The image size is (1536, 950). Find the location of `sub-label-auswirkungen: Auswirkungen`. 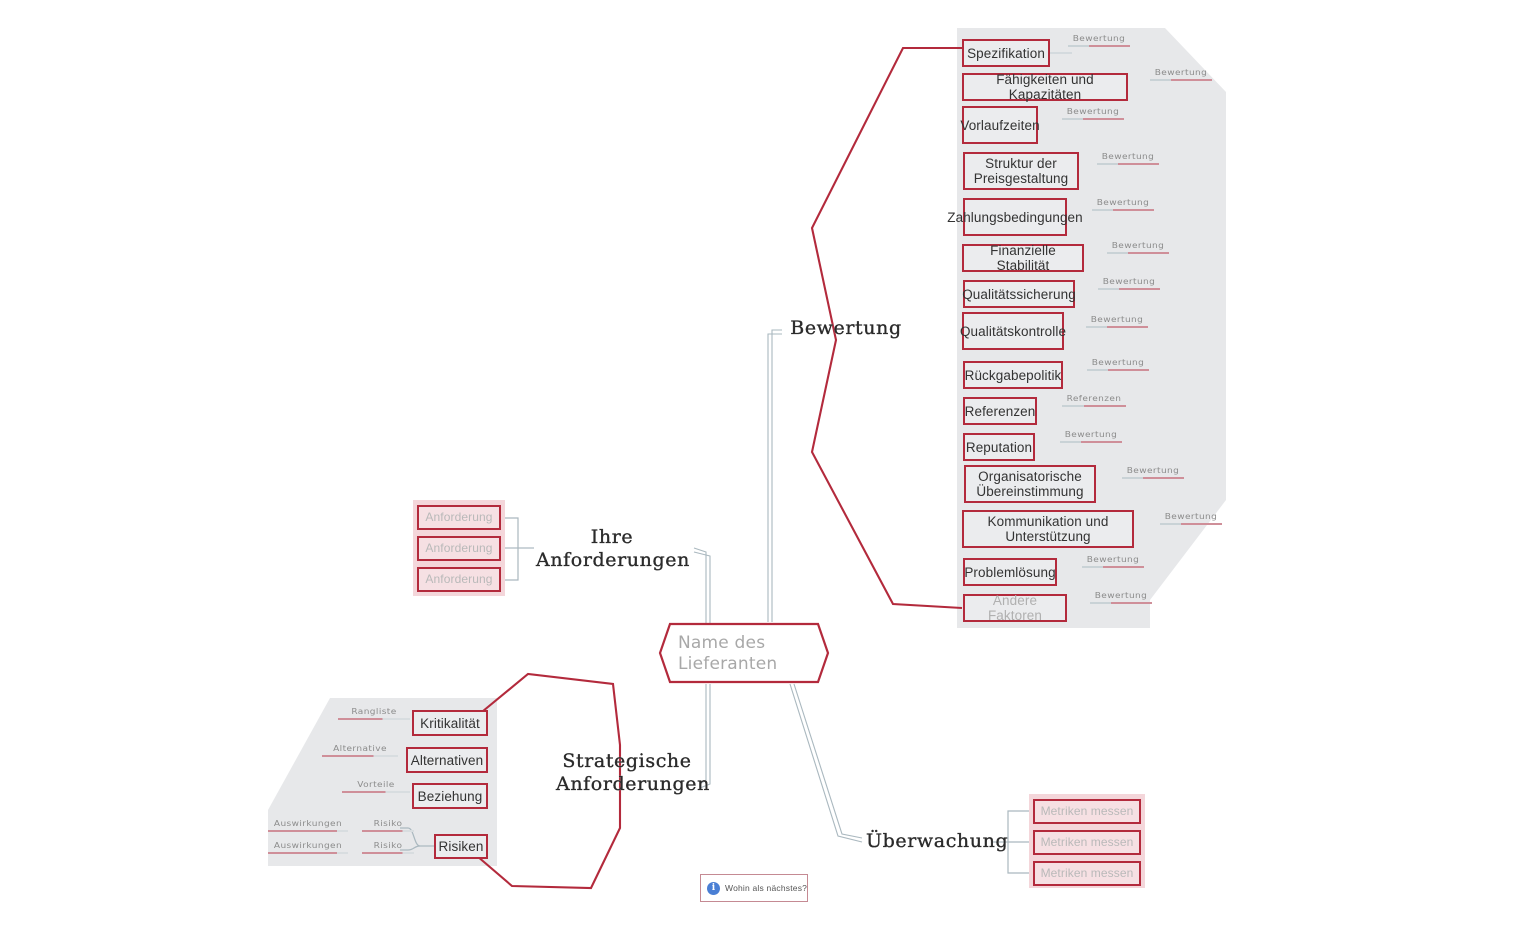

sub-label-auswirkungen: Auswirkungen is located at coordinates (308, 825).